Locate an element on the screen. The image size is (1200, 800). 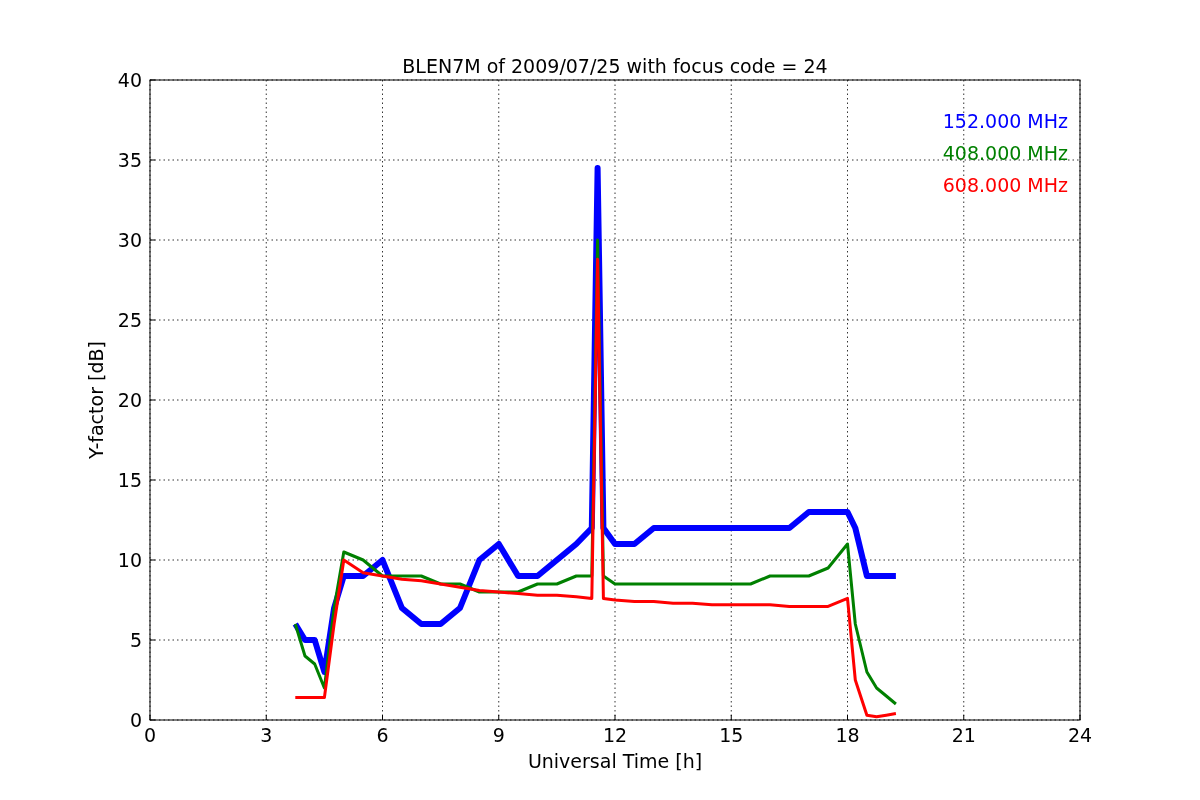
x-tick-label: 3 is located at coordinates (266, 735).